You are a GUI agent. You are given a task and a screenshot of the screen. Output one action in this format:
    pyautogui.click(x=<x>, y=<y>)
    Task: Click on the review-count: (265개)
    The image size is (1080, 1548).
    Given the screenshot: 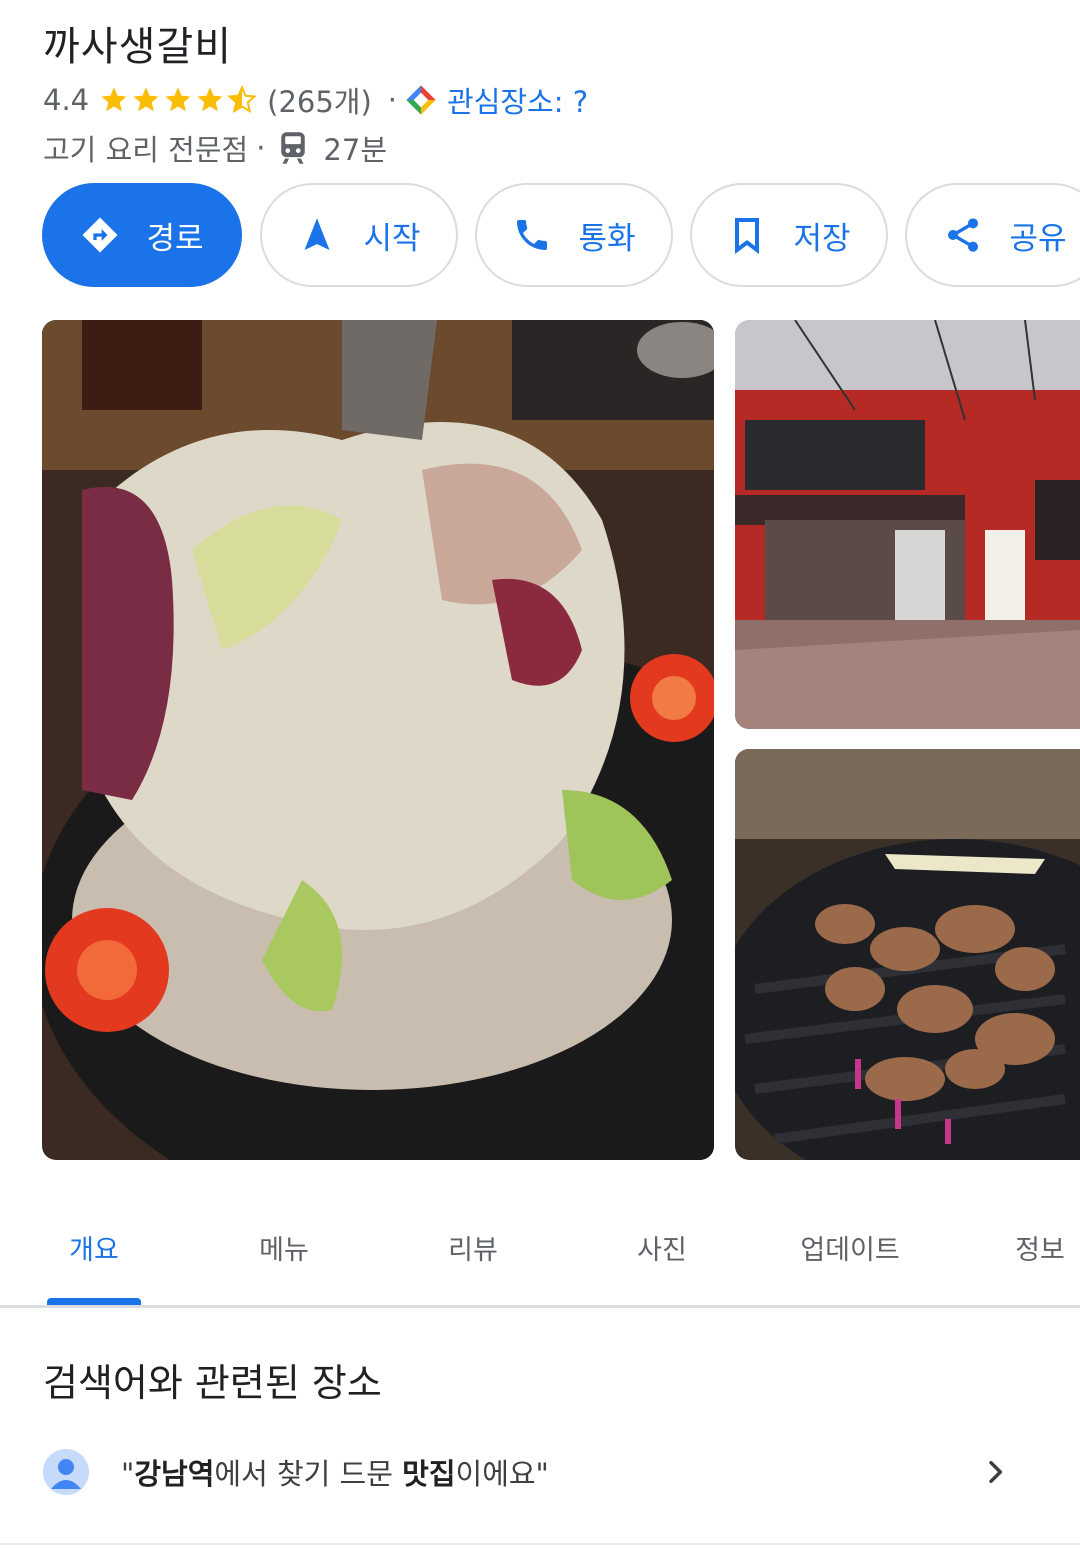 What is the action you would take?
    pyautogui.click(x=319, y=100)
    